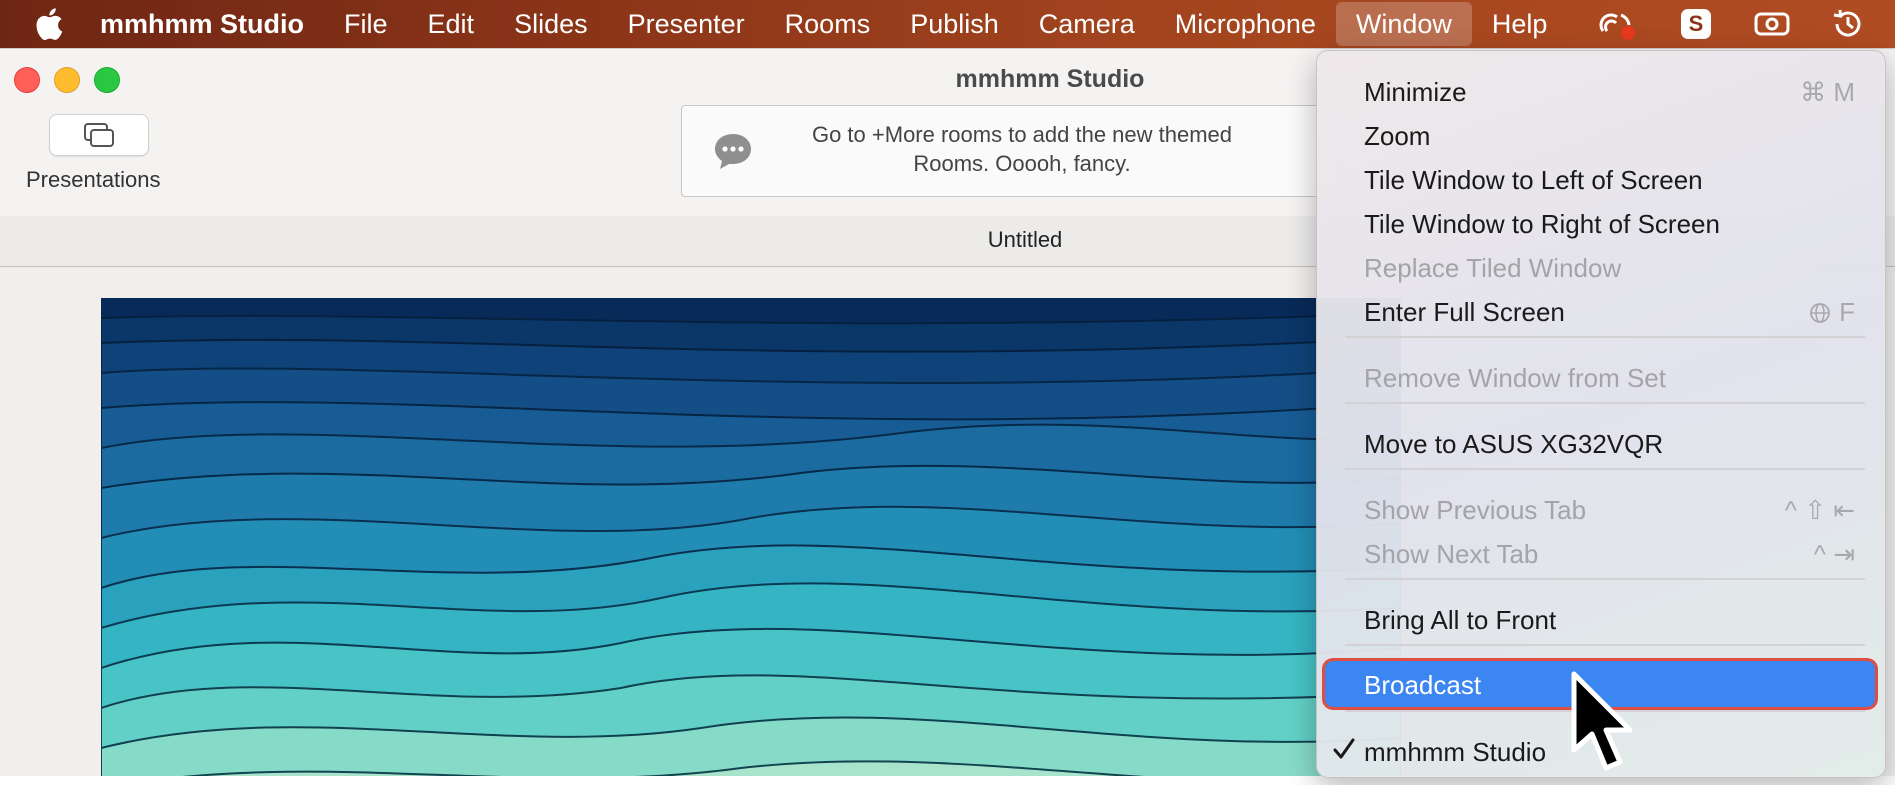 The height and width of the screenshot is (785, 1895). I want to click on checkmark-icon, so click(1344, 748).